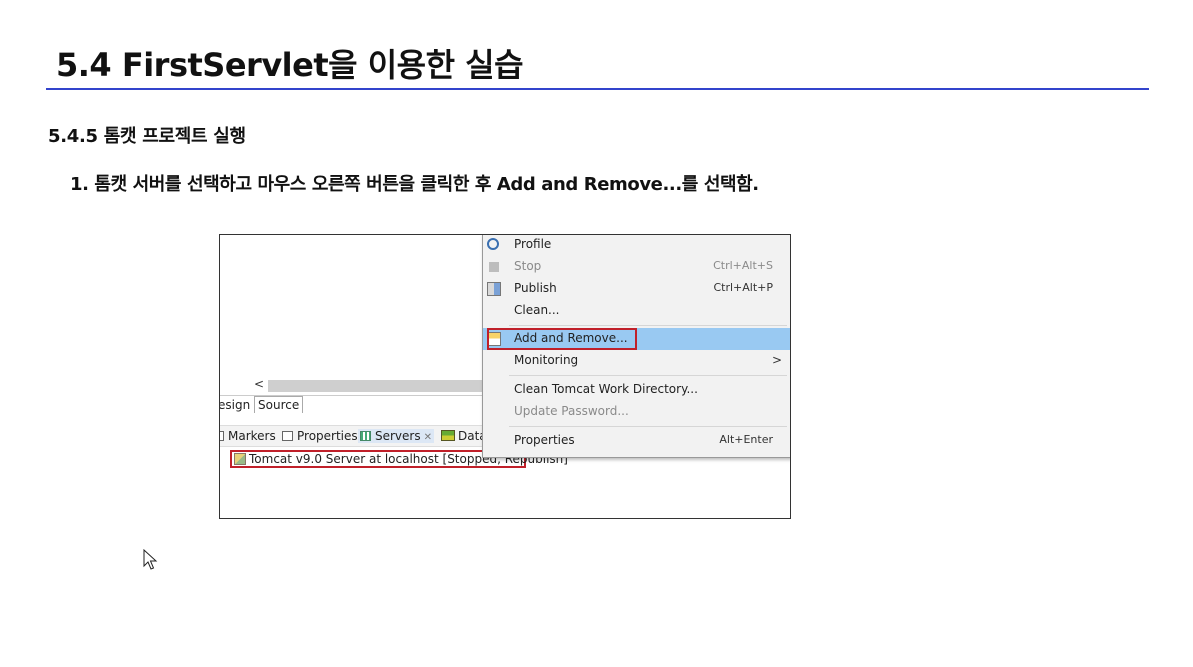  What do you see at coordinates (259, 384) in the screenshot?
I see `scroll-left-icon: <` at bounding box center [259, 384].